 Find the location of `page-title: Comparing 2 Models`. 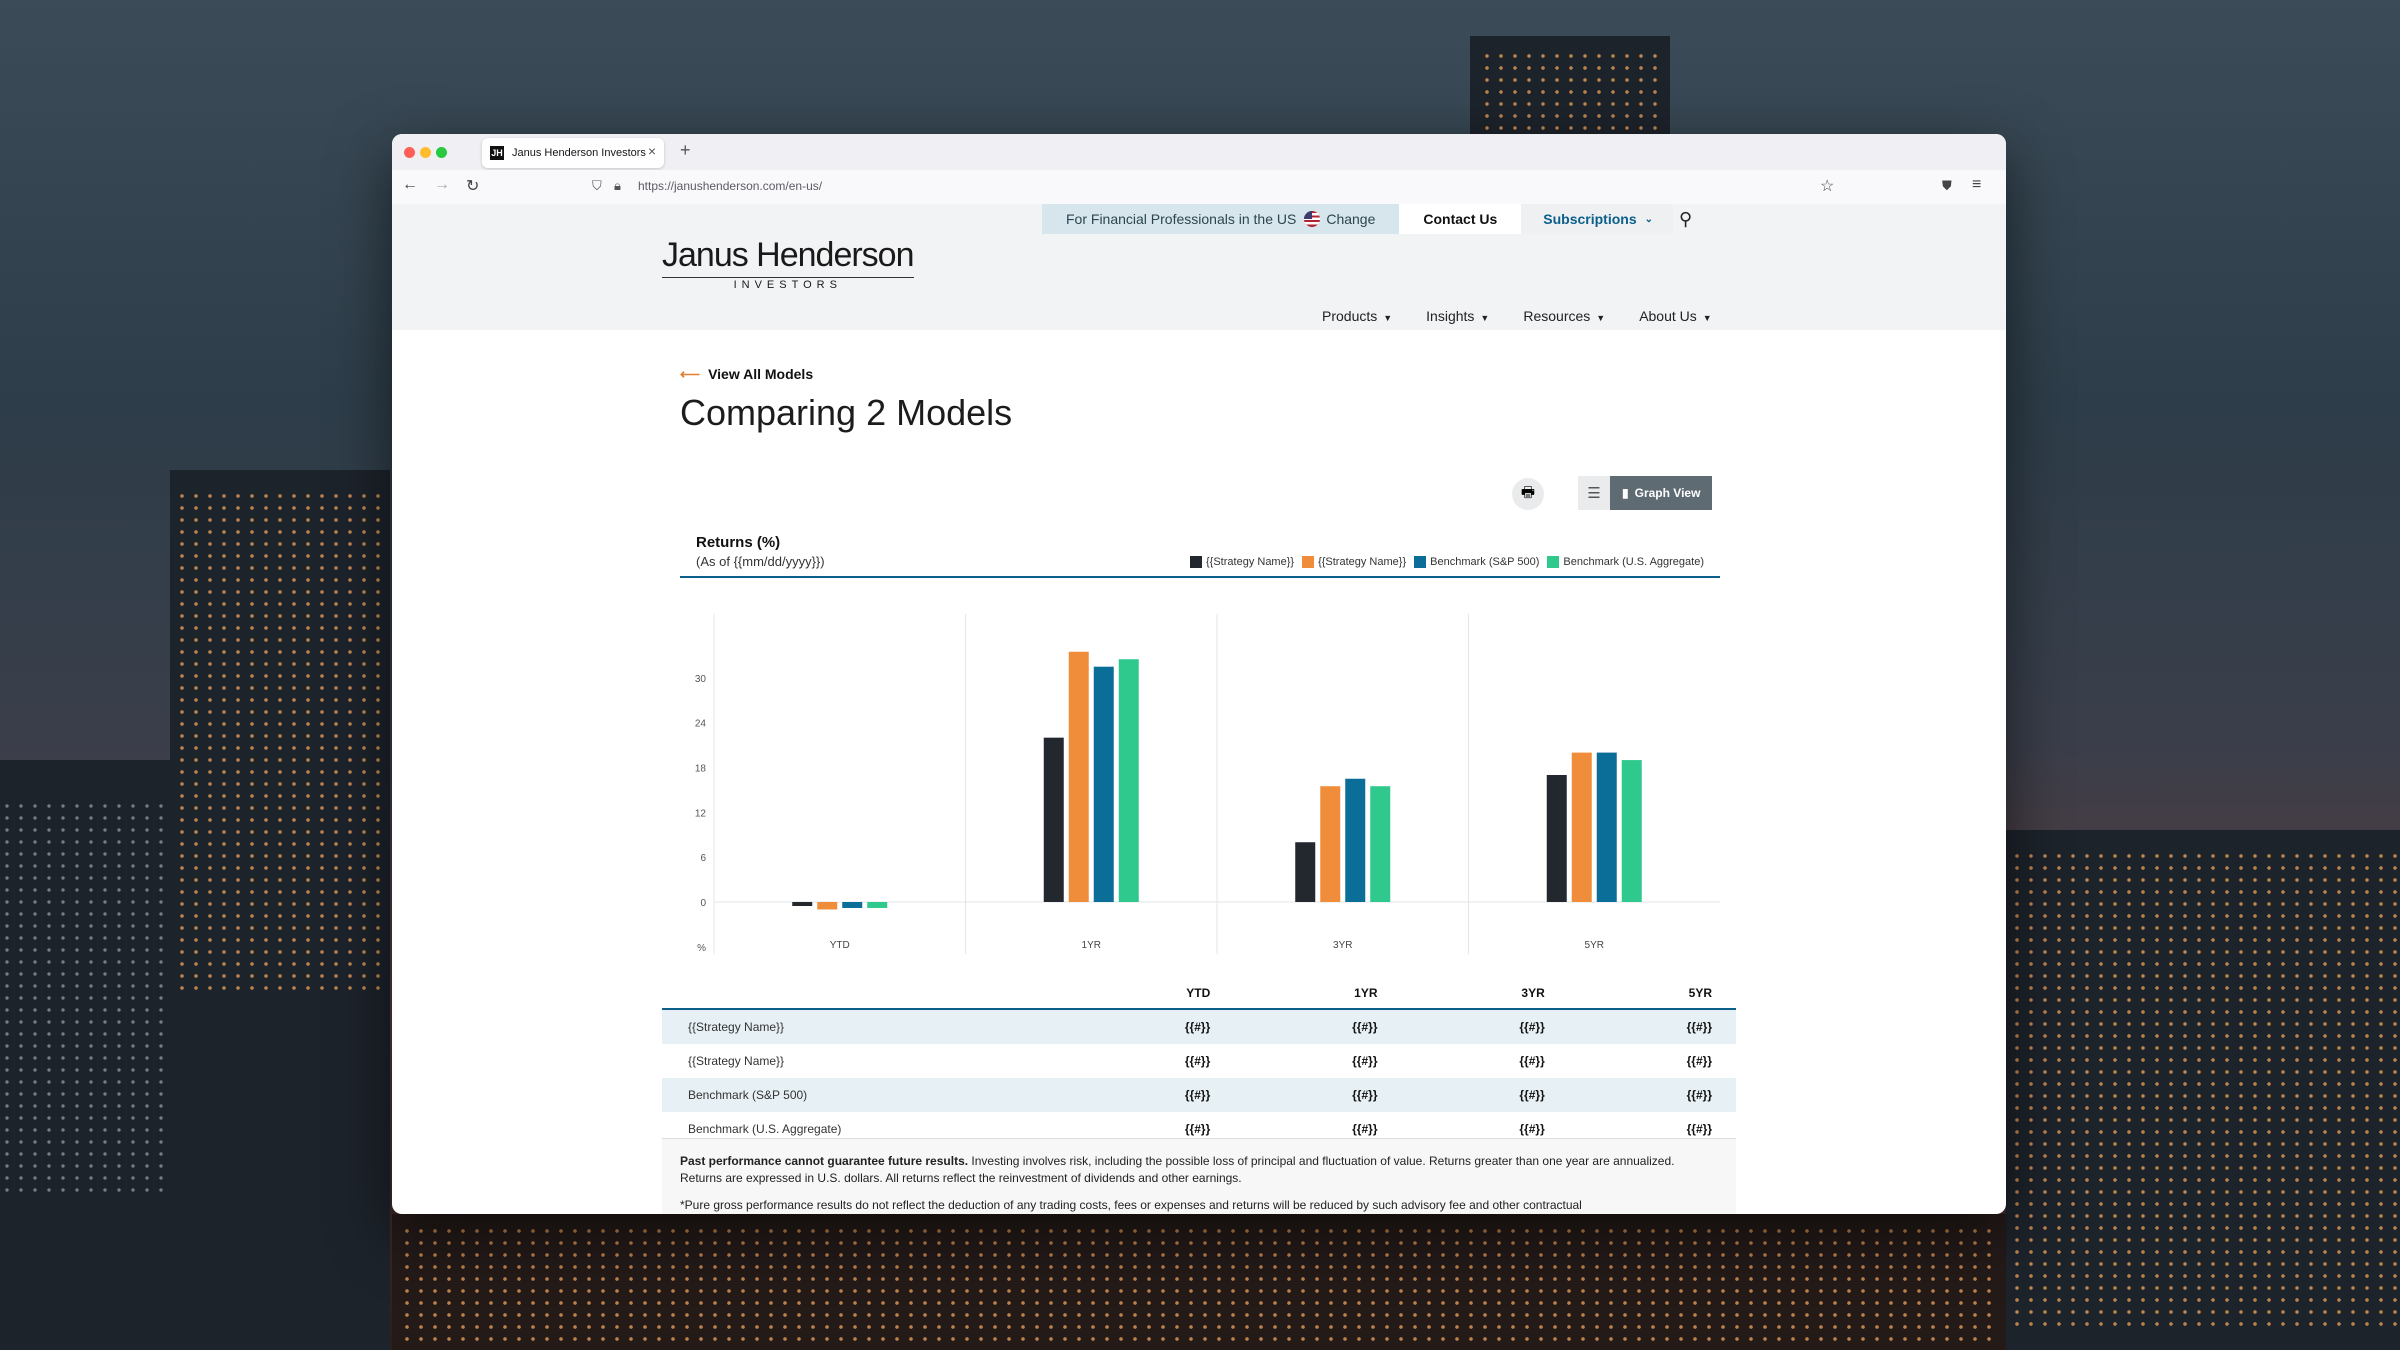

page-title: Comparing 2 Models is located at coordinates (846, 412).